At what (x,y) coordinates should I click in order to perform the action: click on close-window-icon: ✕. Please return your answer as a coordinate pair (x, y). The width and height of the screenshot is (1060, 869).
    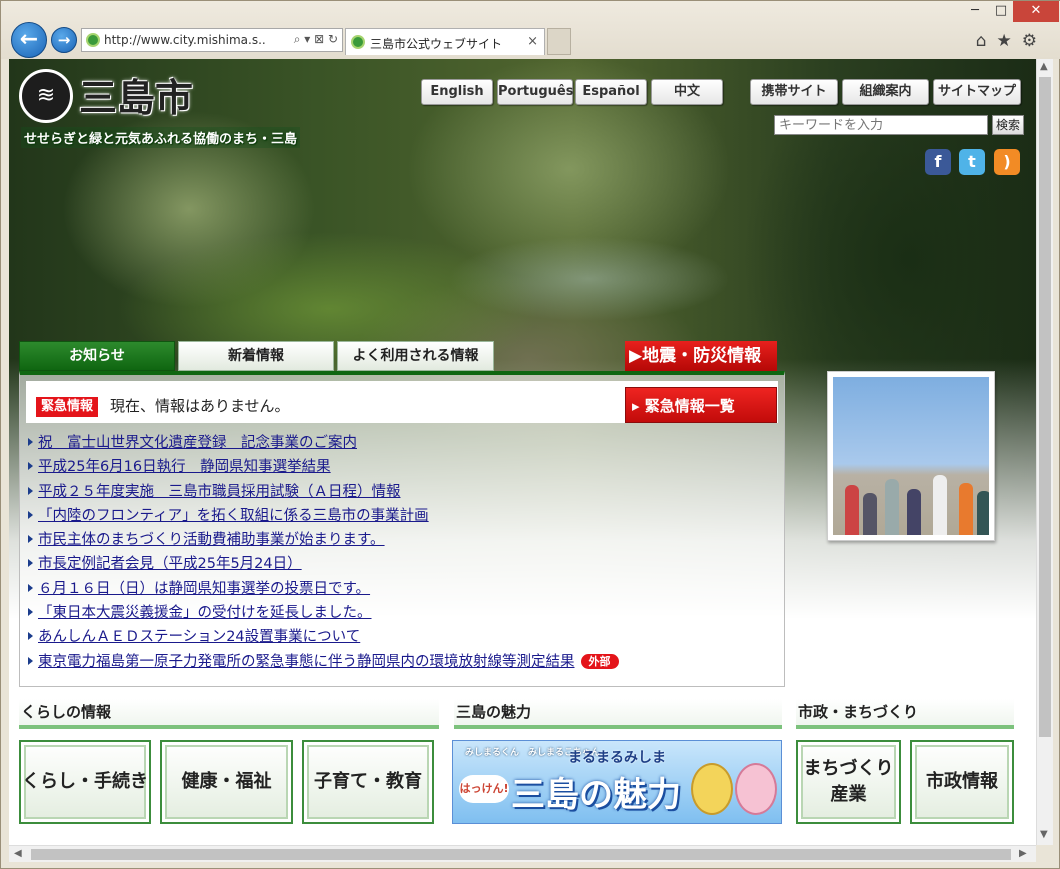
    Looking at the image, I should click on (1036, 11).